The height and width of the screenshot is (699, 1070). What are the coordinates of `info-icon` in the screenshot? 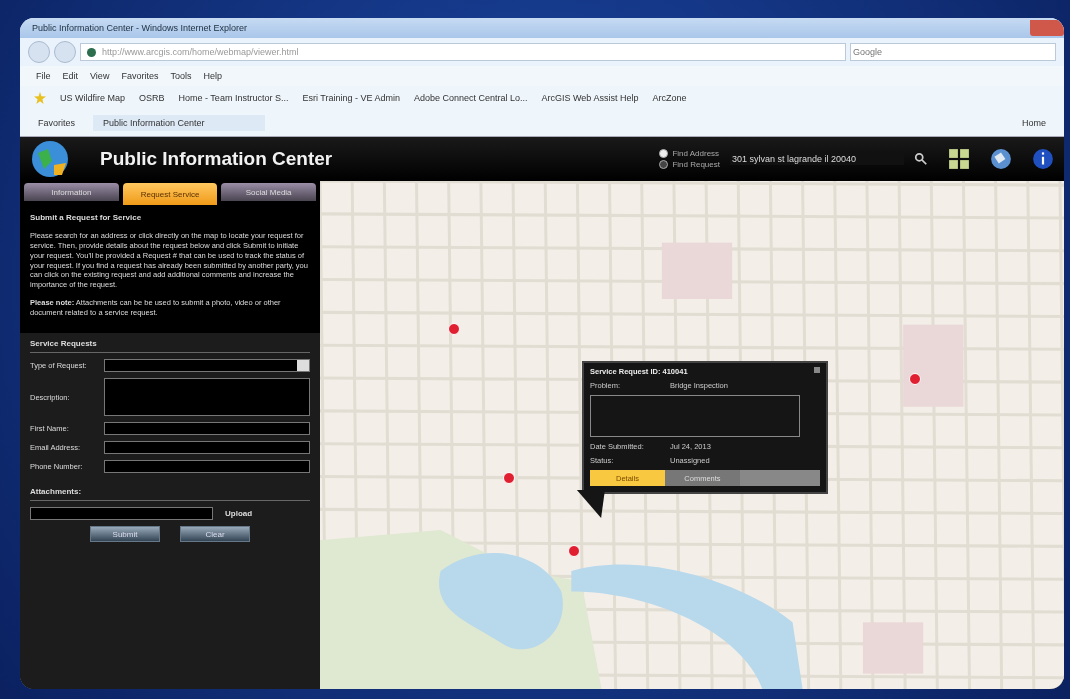 It's located at (1043, 159).